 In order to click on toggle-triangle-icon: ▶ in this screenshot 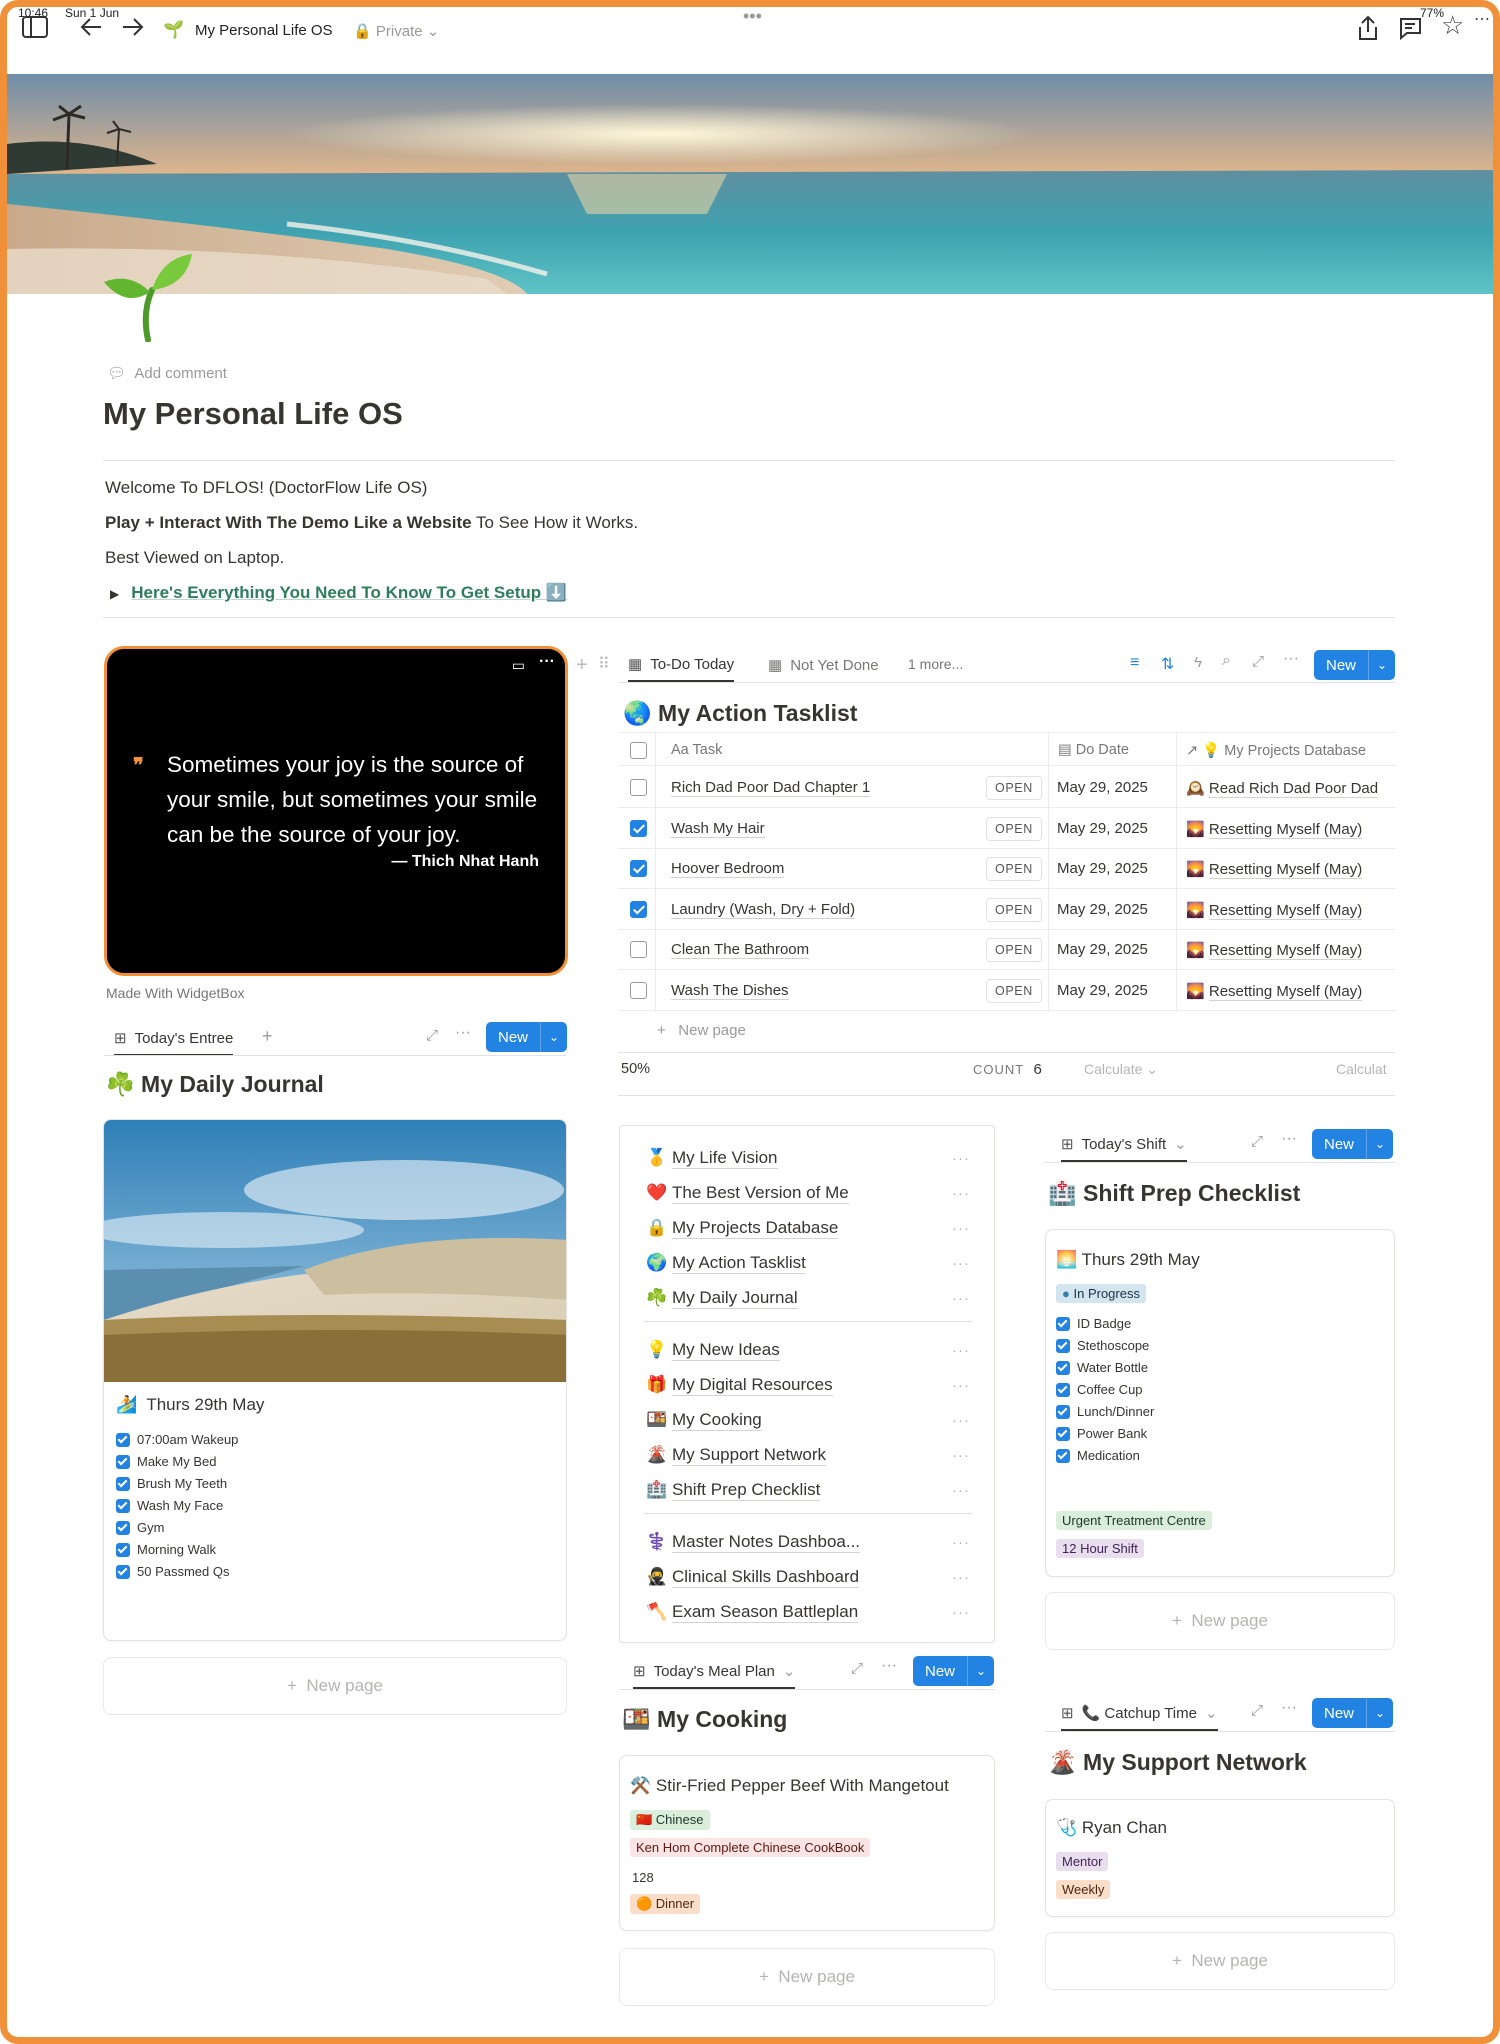, I will do `click(114, 594)`.